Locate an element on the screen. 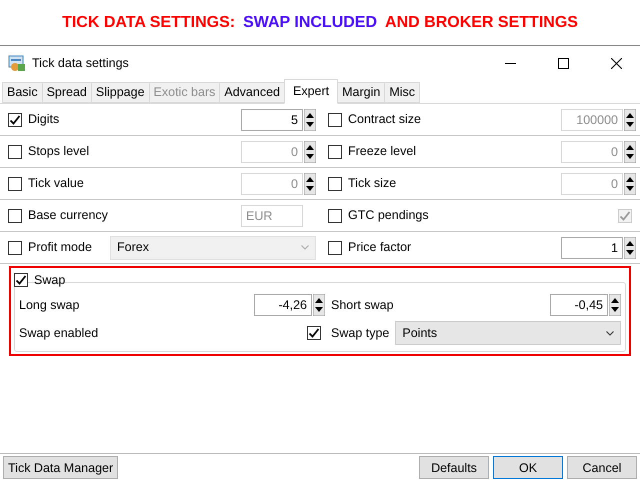  setting-label: Tick value is located at coordinates (56, 183).